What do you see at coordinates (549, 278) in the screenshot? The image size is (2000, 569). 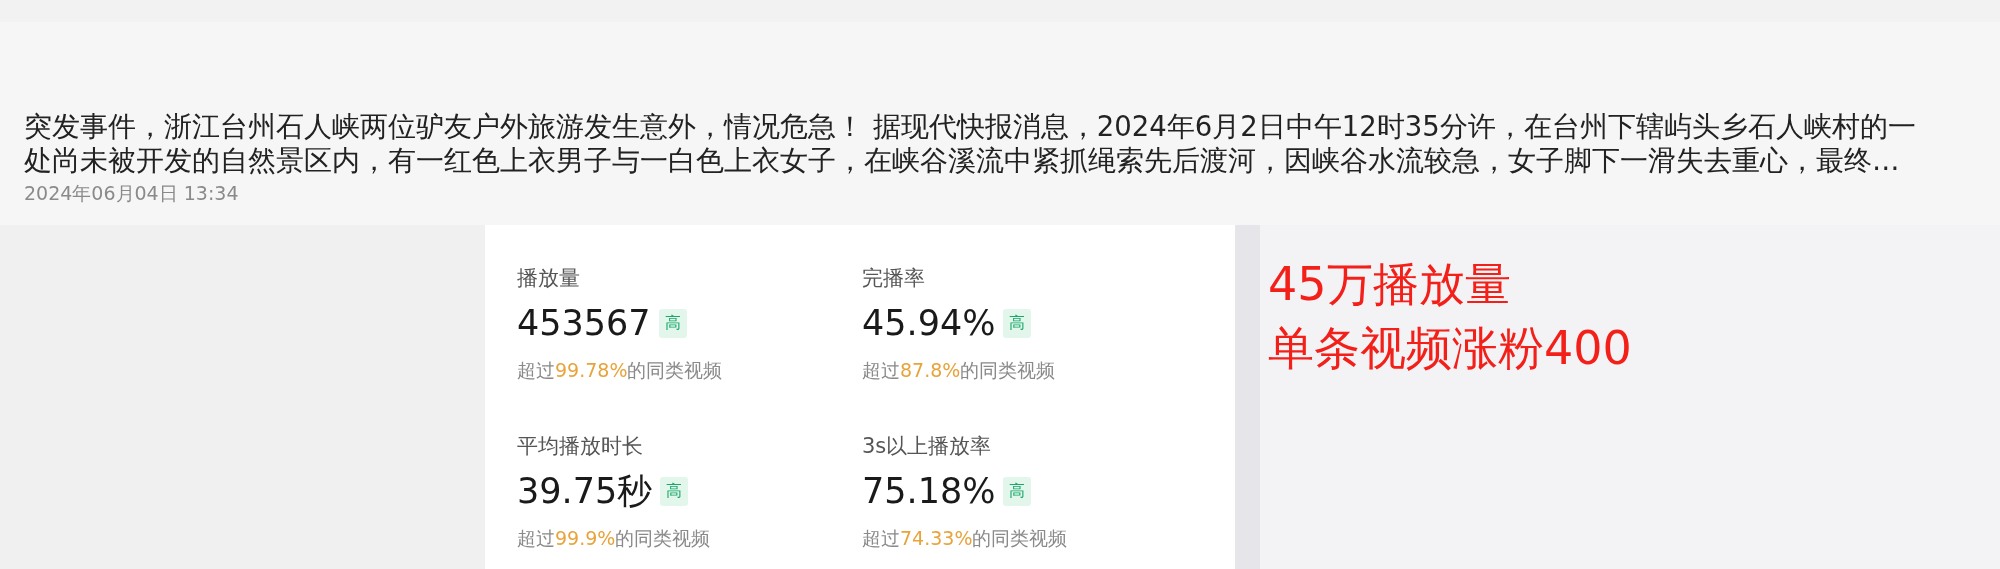 I see `metric-label: 播放量` at bounding box center [549, 278].